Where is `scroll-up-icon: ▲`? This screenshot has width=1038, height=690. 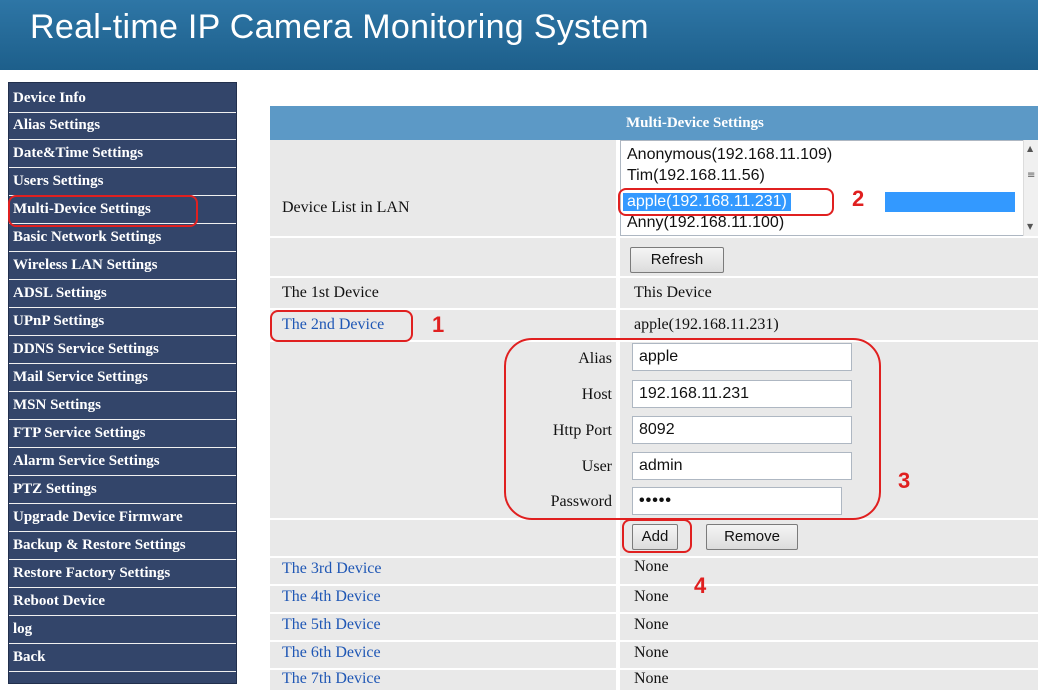 scroll-up-icon: ▲ is located at coordinates (1030, 148).